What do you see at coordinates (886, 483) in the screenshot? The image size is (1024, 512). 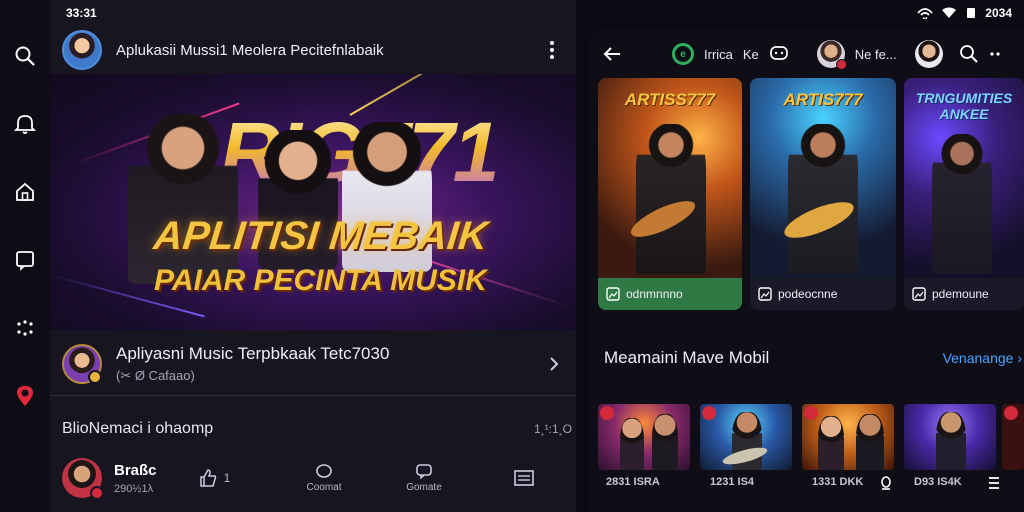 I see `indicator-dot-icon` at bounding box center [886, 483].